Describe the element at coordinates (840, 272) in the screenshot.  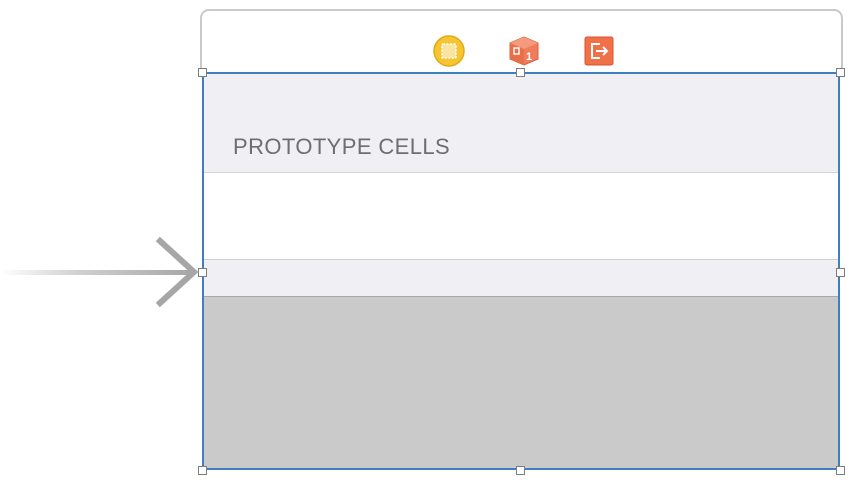
I see `resize-handle-middle-right` at that location.